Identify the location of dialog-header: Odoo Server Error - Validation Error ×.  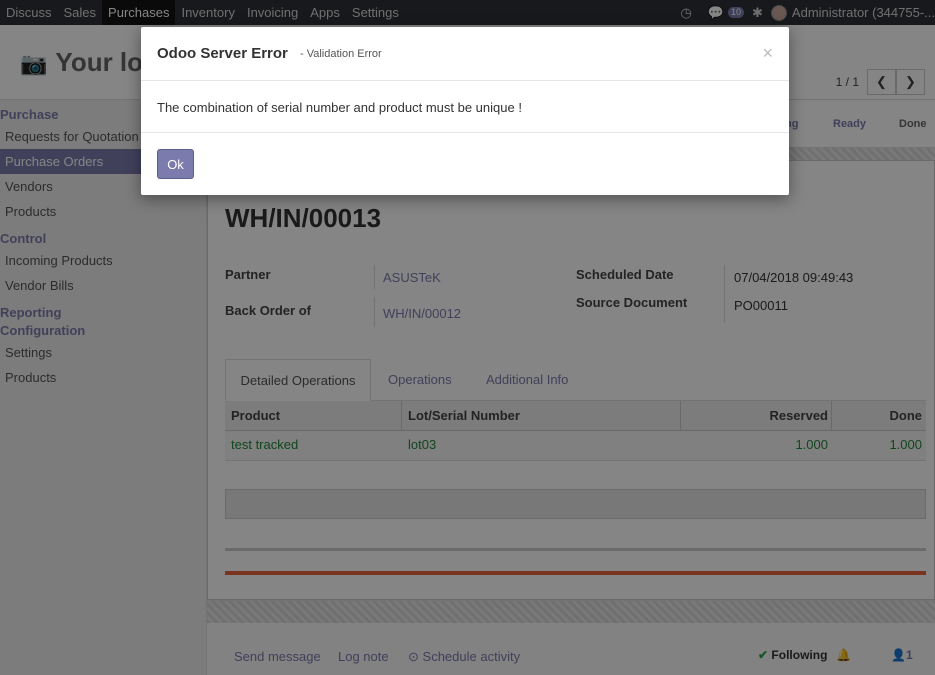
(465, 54).